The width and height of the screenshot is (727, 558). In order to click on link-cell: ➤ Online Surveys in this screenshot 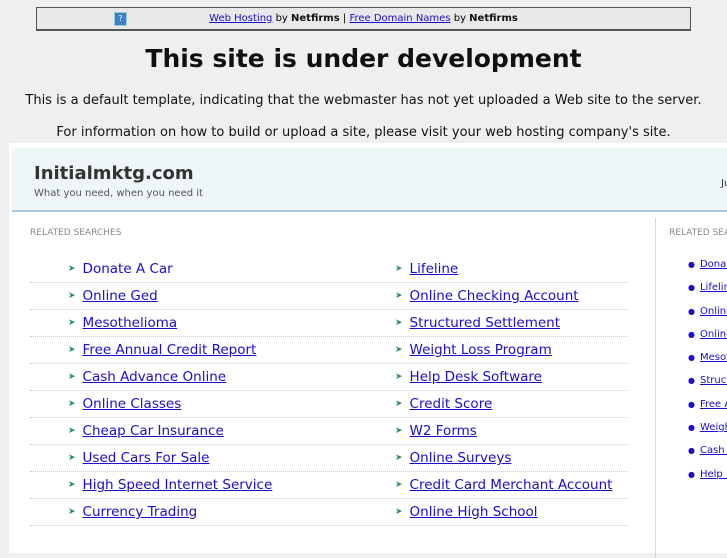, I will do `click(492, 458)`.